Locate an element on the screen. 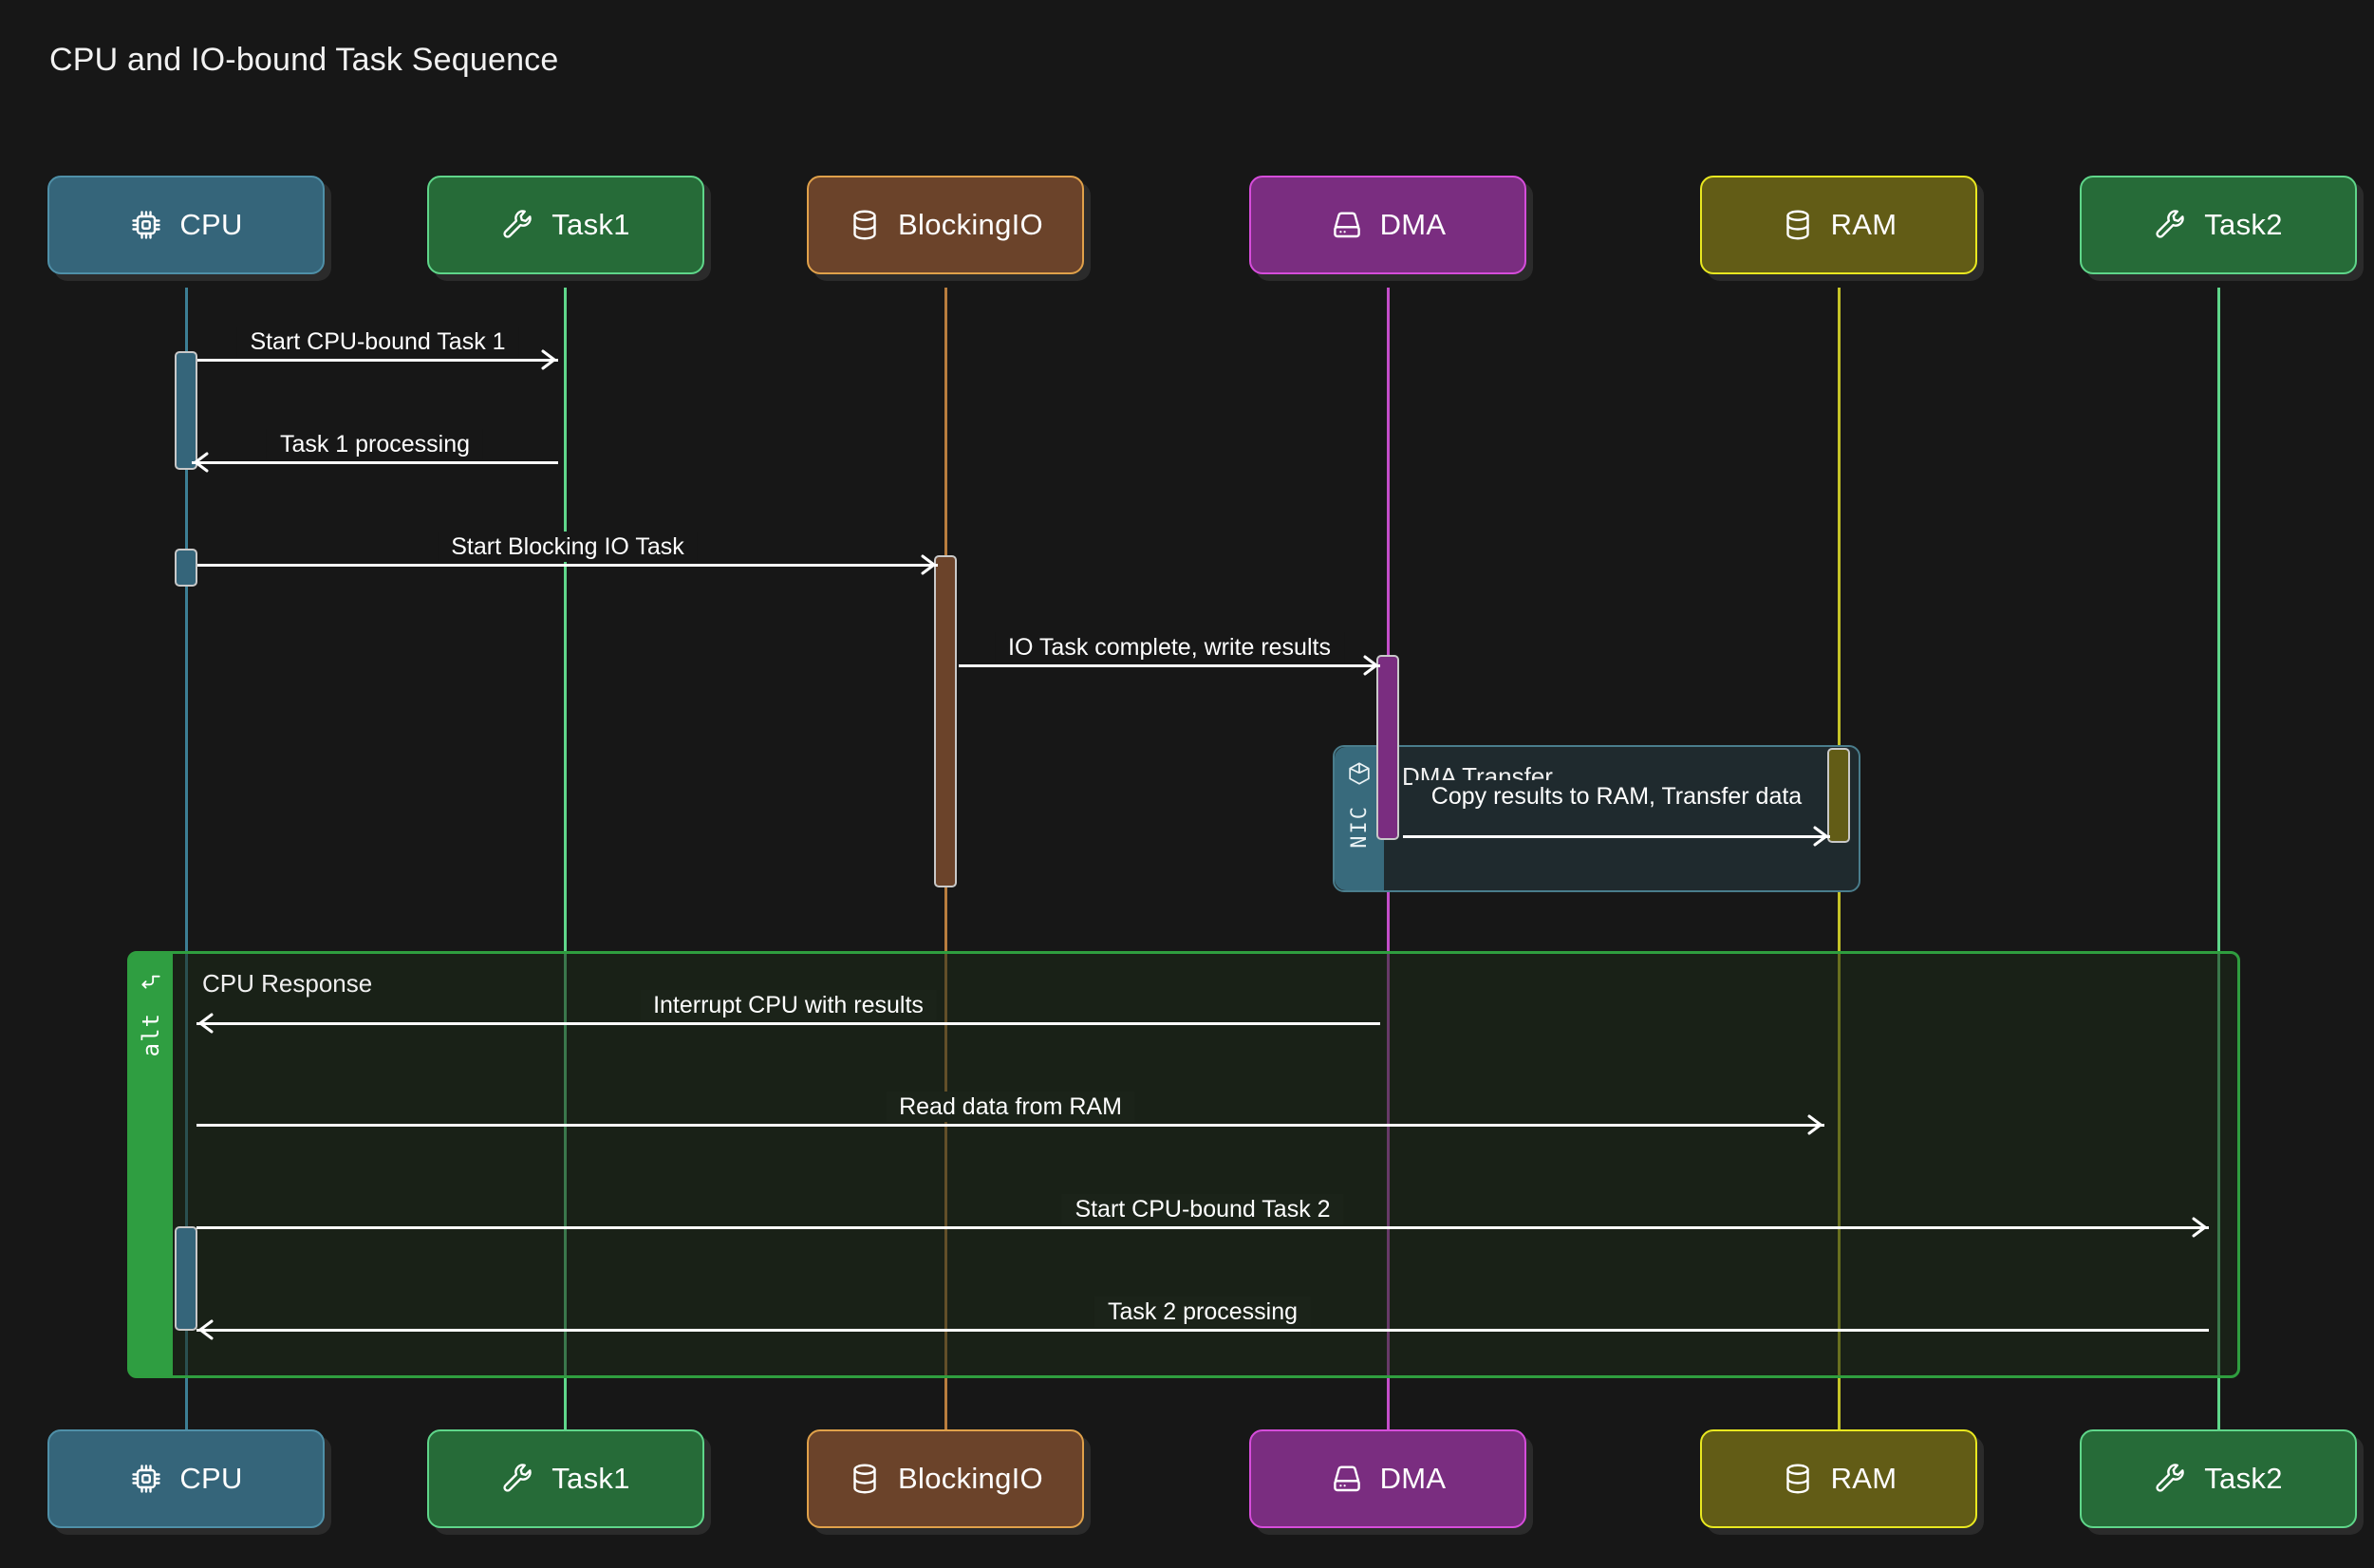 The height and width of the screenshot is (1568, 2374). participant-cpu-bottom: CPU is located at coordinates (186, 1478).